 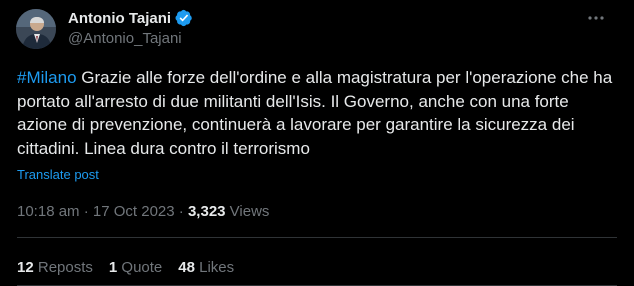 I want to click on author-name-row: Antonio Tajani, so click(x=130, y=18).